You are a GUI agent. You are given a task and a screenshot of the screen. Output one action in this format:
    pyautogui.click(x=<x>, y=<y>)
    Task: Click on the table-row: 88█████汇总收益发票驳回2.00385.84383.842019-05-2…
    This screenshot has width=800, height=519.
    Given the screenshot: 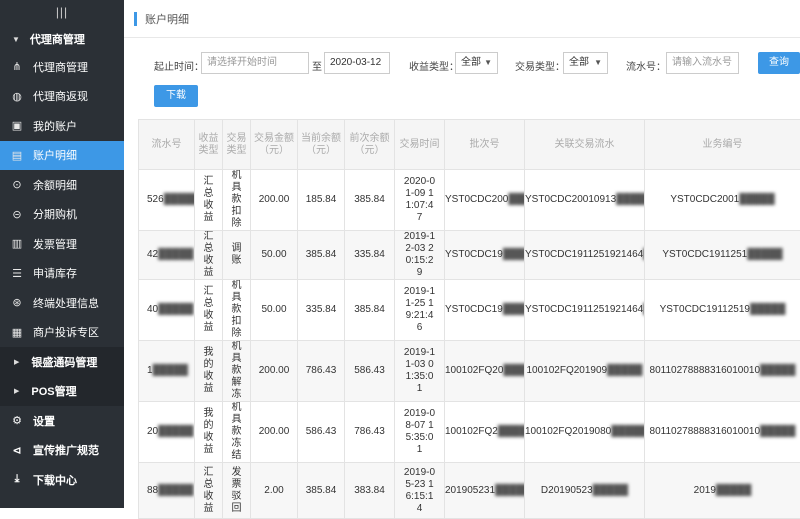 What is the action you would take?
    pyautogui.click(x=469, y=491)
    